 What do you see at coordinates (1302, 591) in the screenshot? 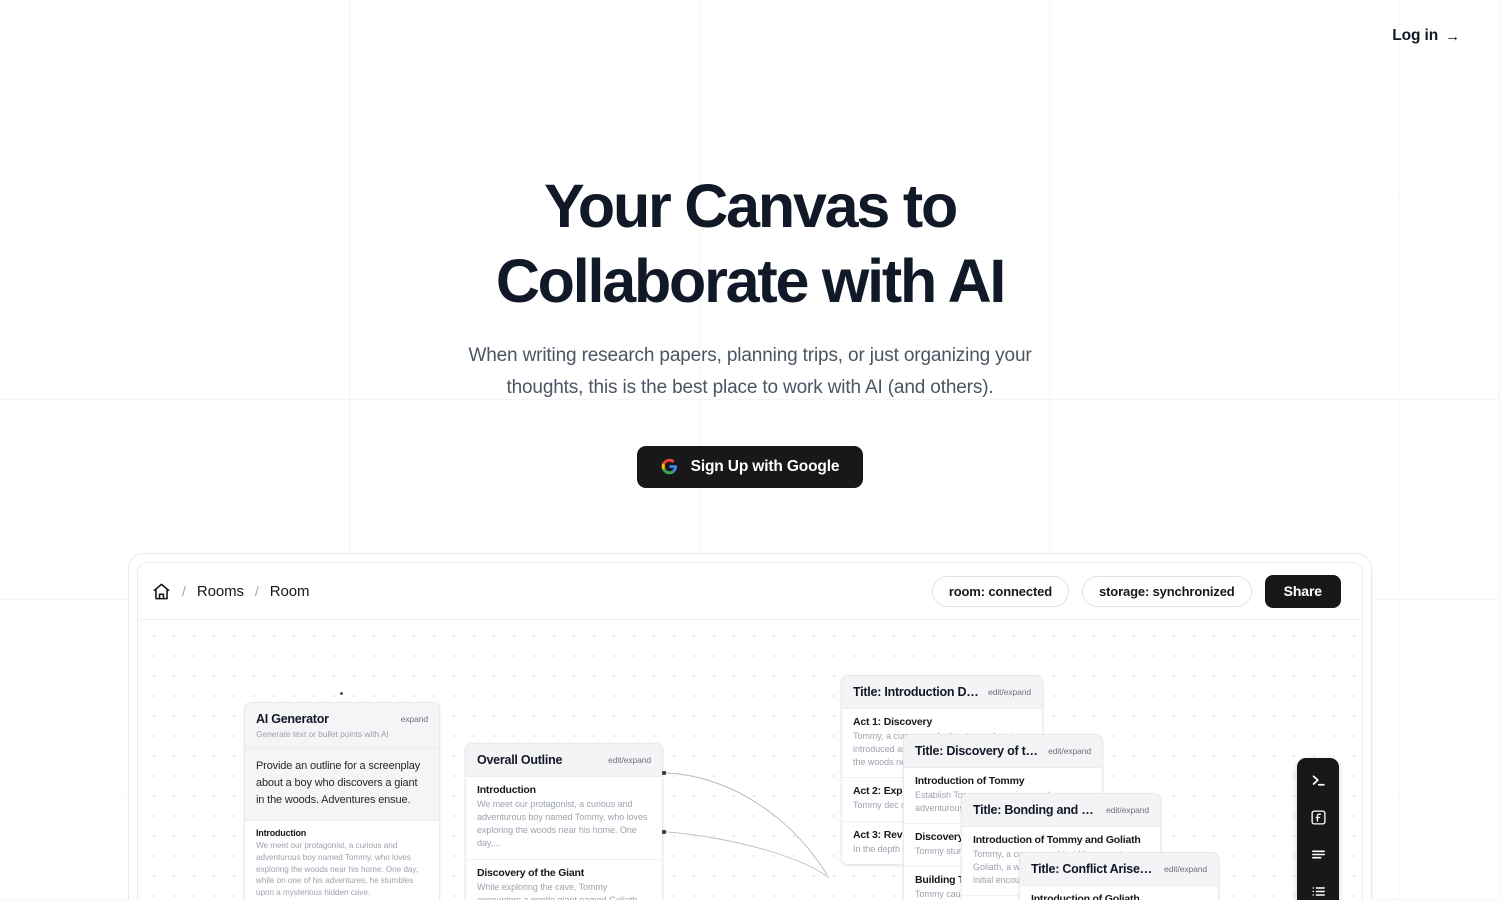
I see `share-button: Share` at bounding box center [1302, 591].